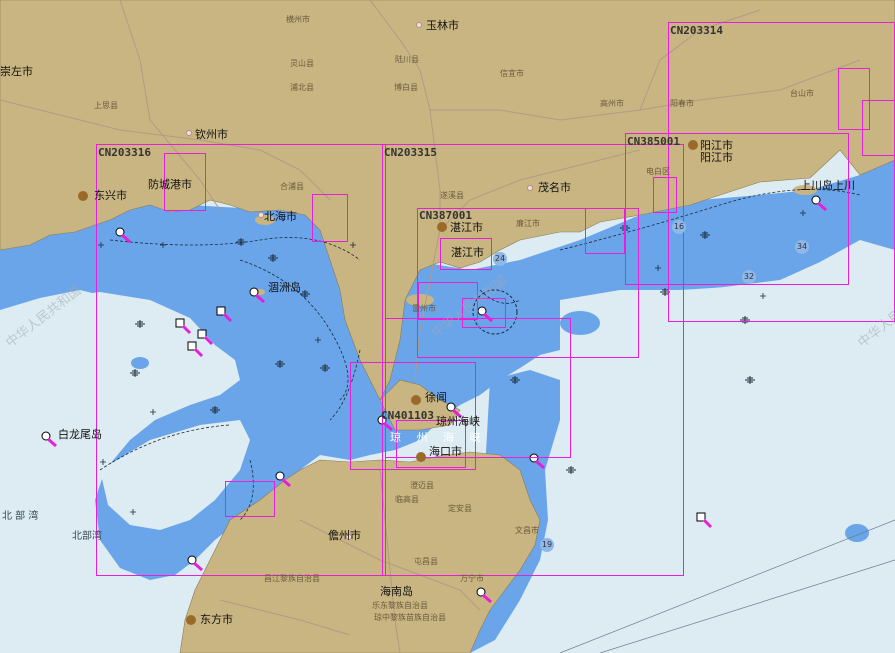  I want to click on island-label-bailongwei: 白龙尾岛, so click(80, 434).